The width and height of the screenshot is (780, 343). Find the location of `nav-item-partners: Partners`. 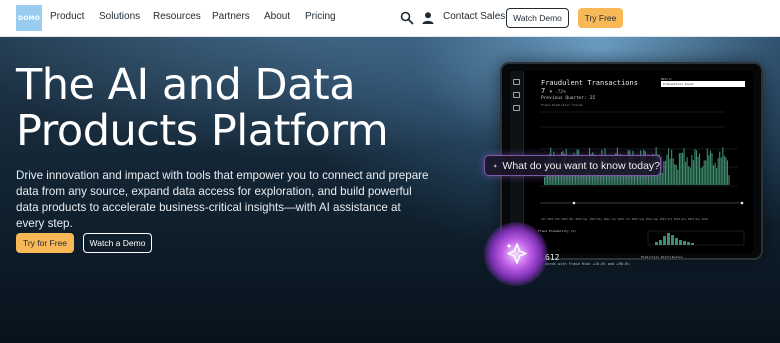

nav-item-partners: Partners is located at coordinates (231, 16).